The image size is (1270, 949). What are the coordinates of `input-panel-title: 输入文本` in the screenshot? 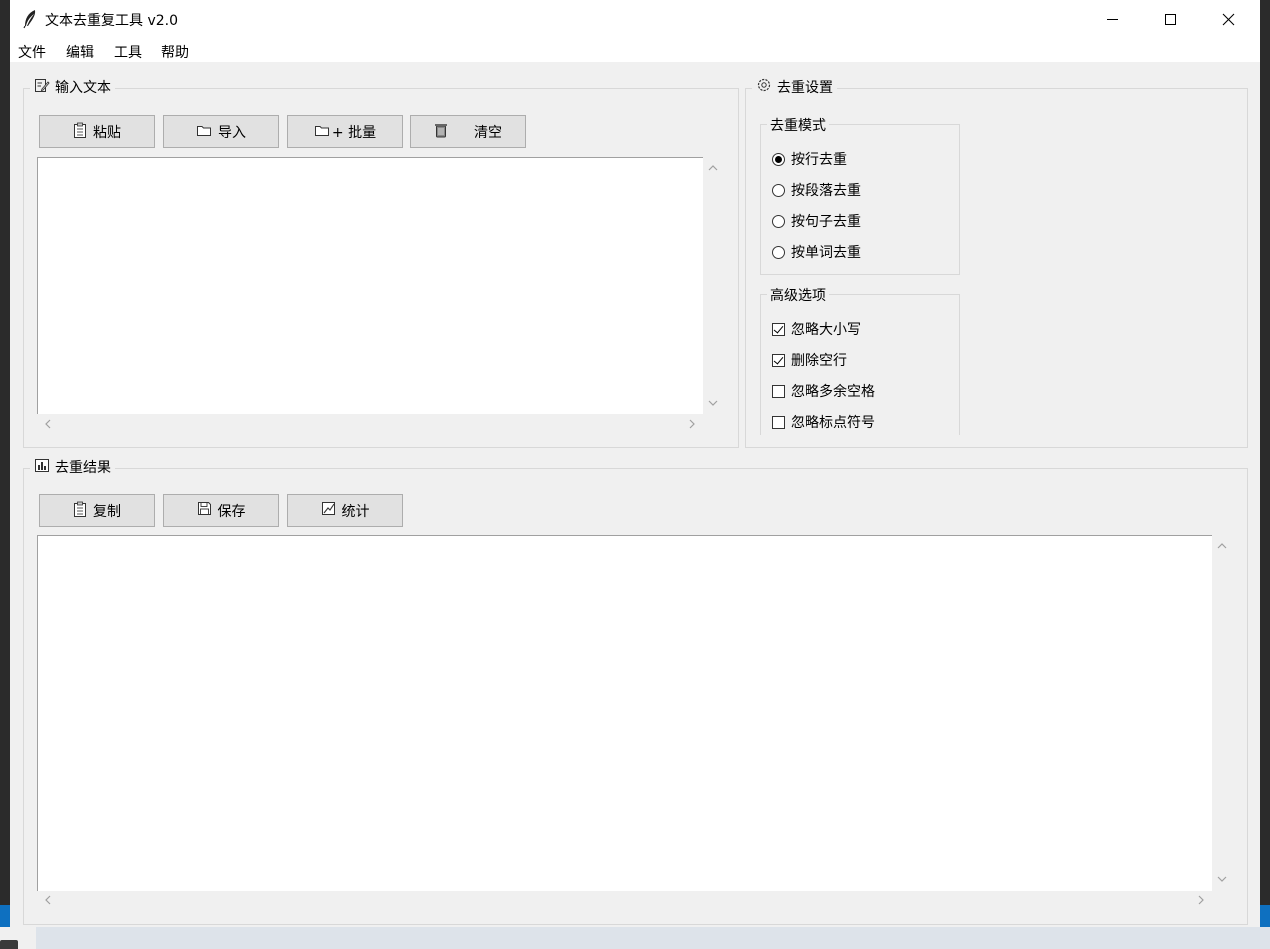 It's located at (72, 87).